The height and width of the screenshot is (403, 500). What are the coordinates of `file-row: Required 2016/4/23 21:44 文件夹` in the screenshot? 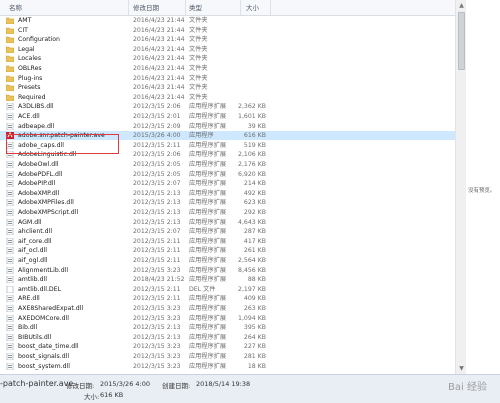 It's located at (230, 97).